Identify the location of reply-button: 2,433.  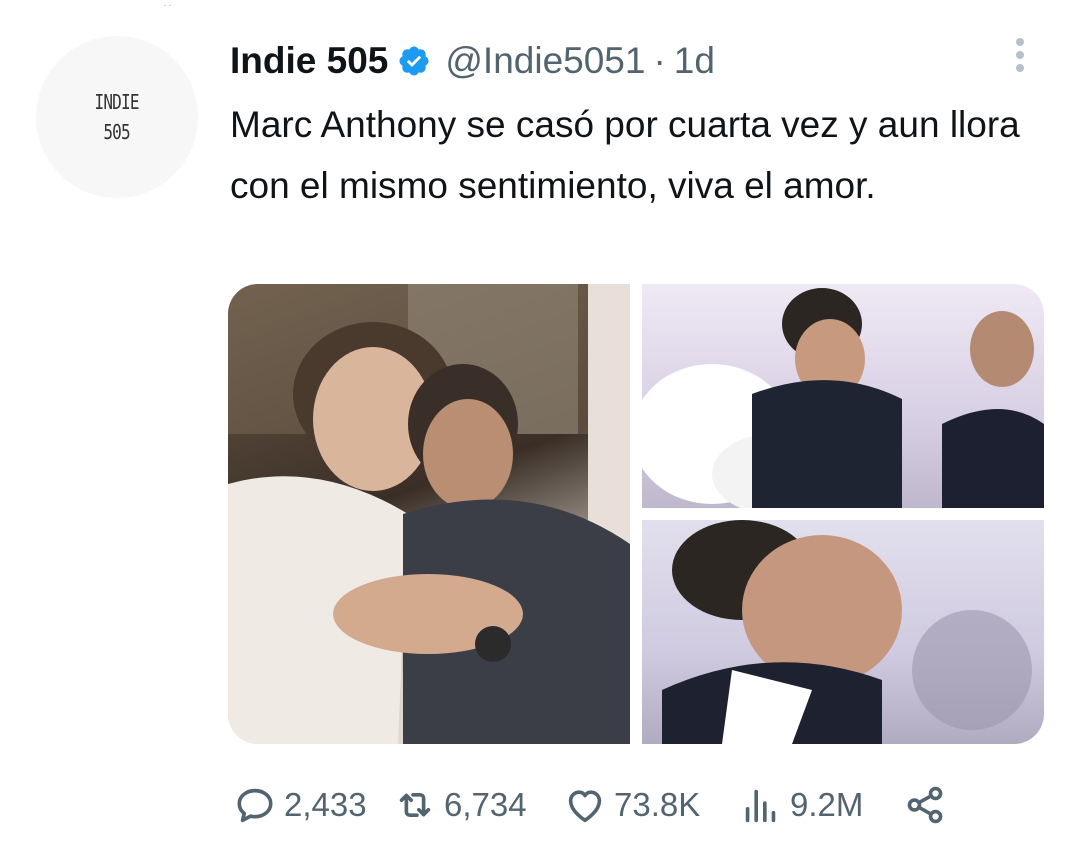
(312, 805).